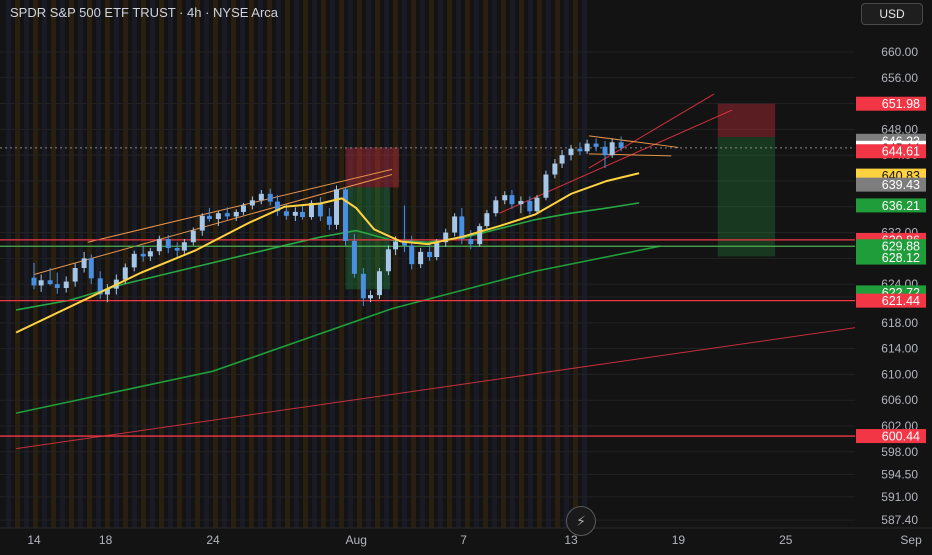 This screenshot has height=555, width=932. I want to click on x-tick-label: 7, so click(463, 540).